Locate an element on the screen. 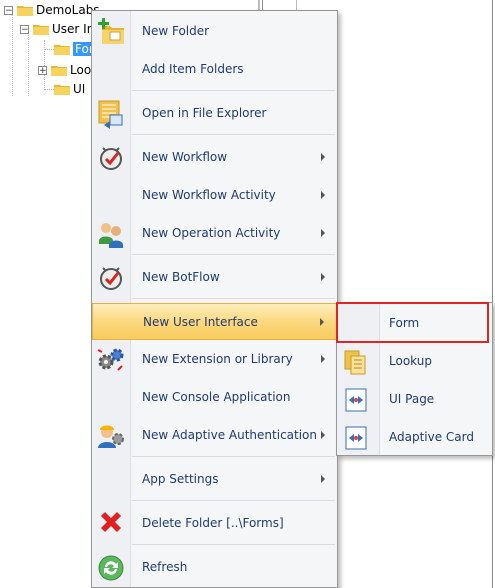 The height and width of the screenshot is (588, 495). botflow-icon is located at coordinates (111, 278).